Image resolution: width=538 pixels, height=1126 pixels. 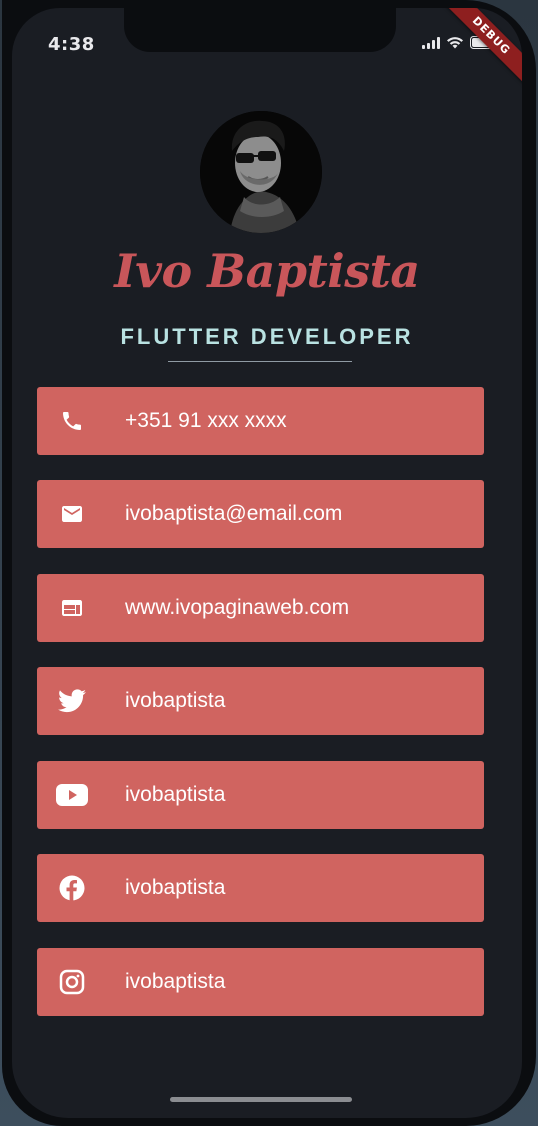 I want to click on twitter-icon, so click(x=72, y=701).